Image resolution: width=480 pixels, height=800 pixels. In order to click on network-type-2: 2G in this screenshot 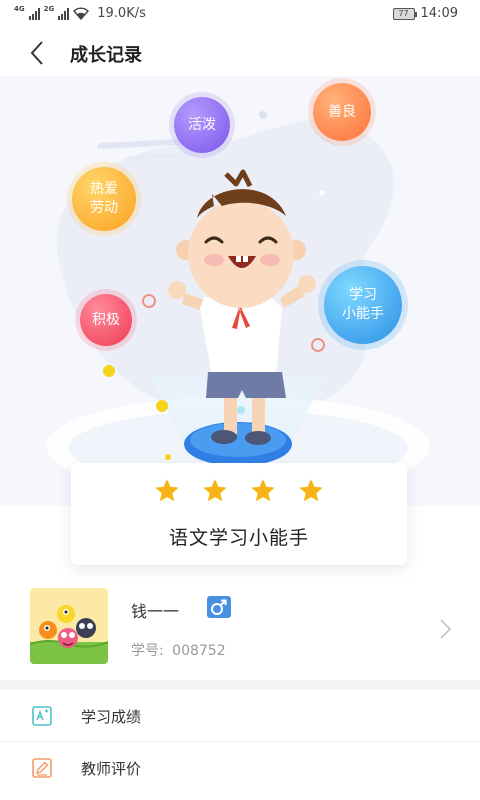, I will do `click(49, 9)`.